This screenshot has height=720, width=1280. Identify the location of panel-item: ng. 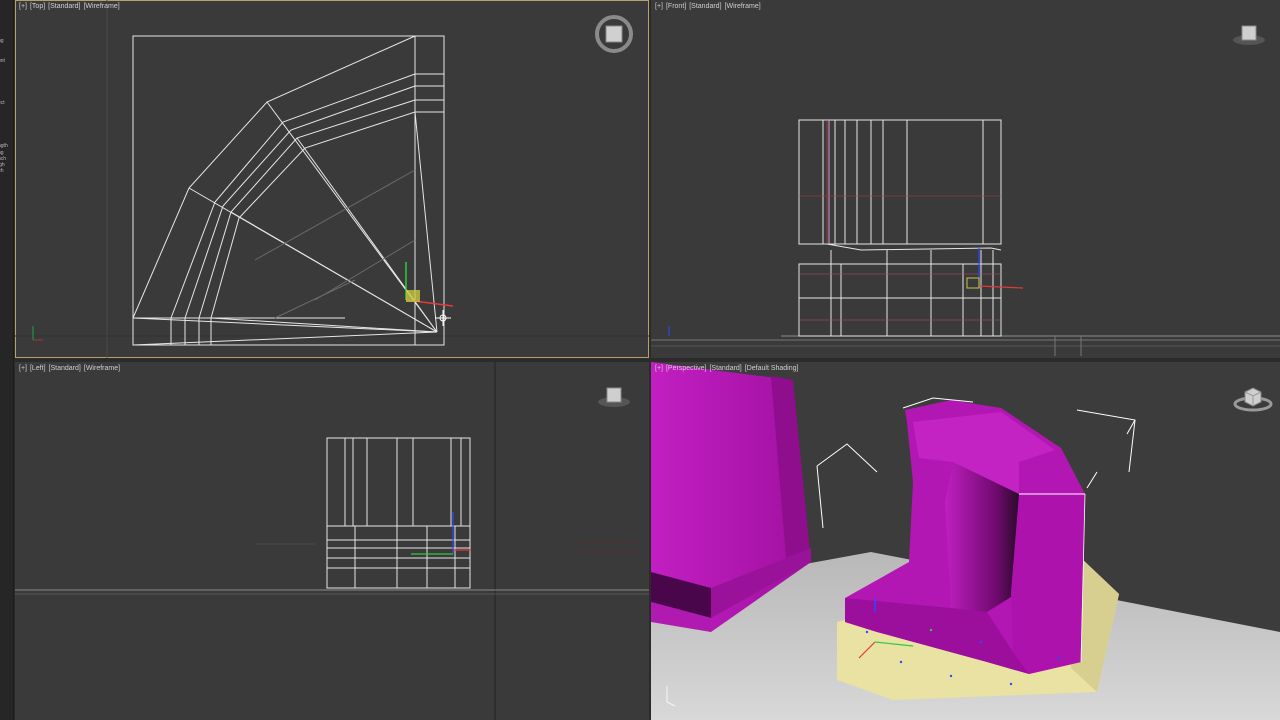
(2, 41).